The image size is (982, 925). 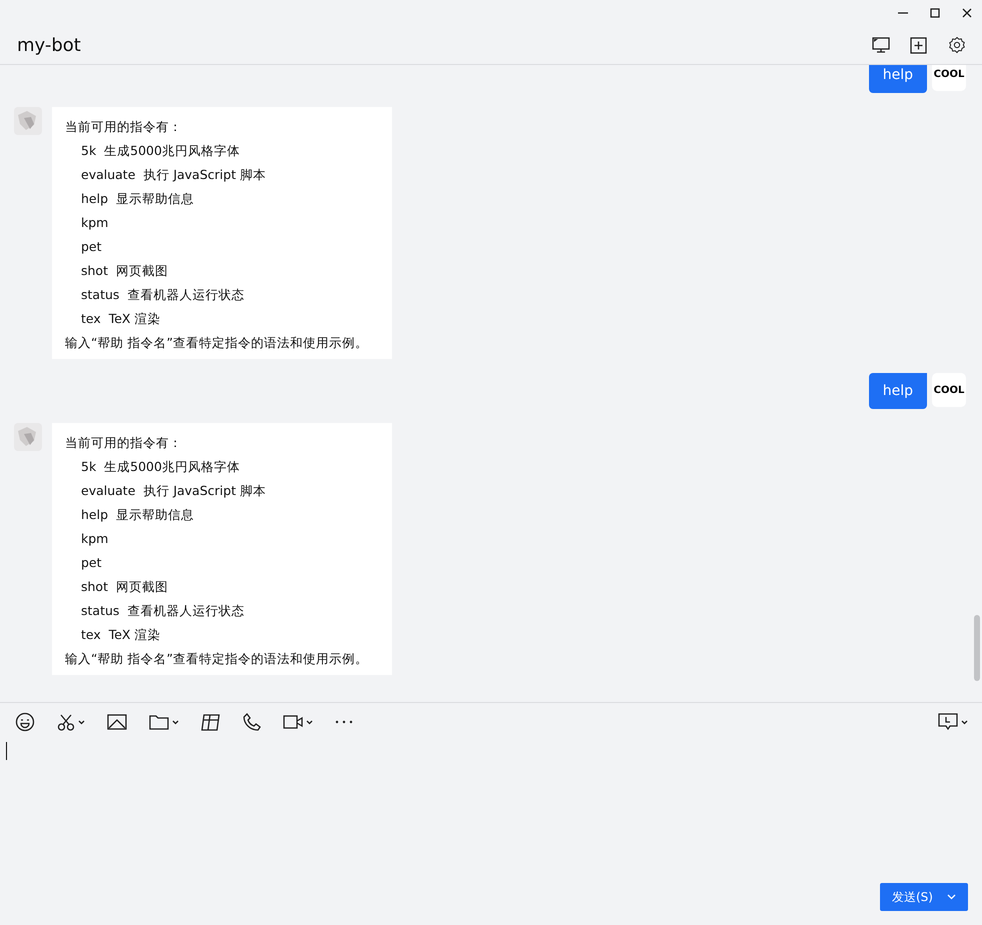 What do you see at coordinates (344, 722) in the screenshot?
I see `more-icon` at bounding box center [344, 722].